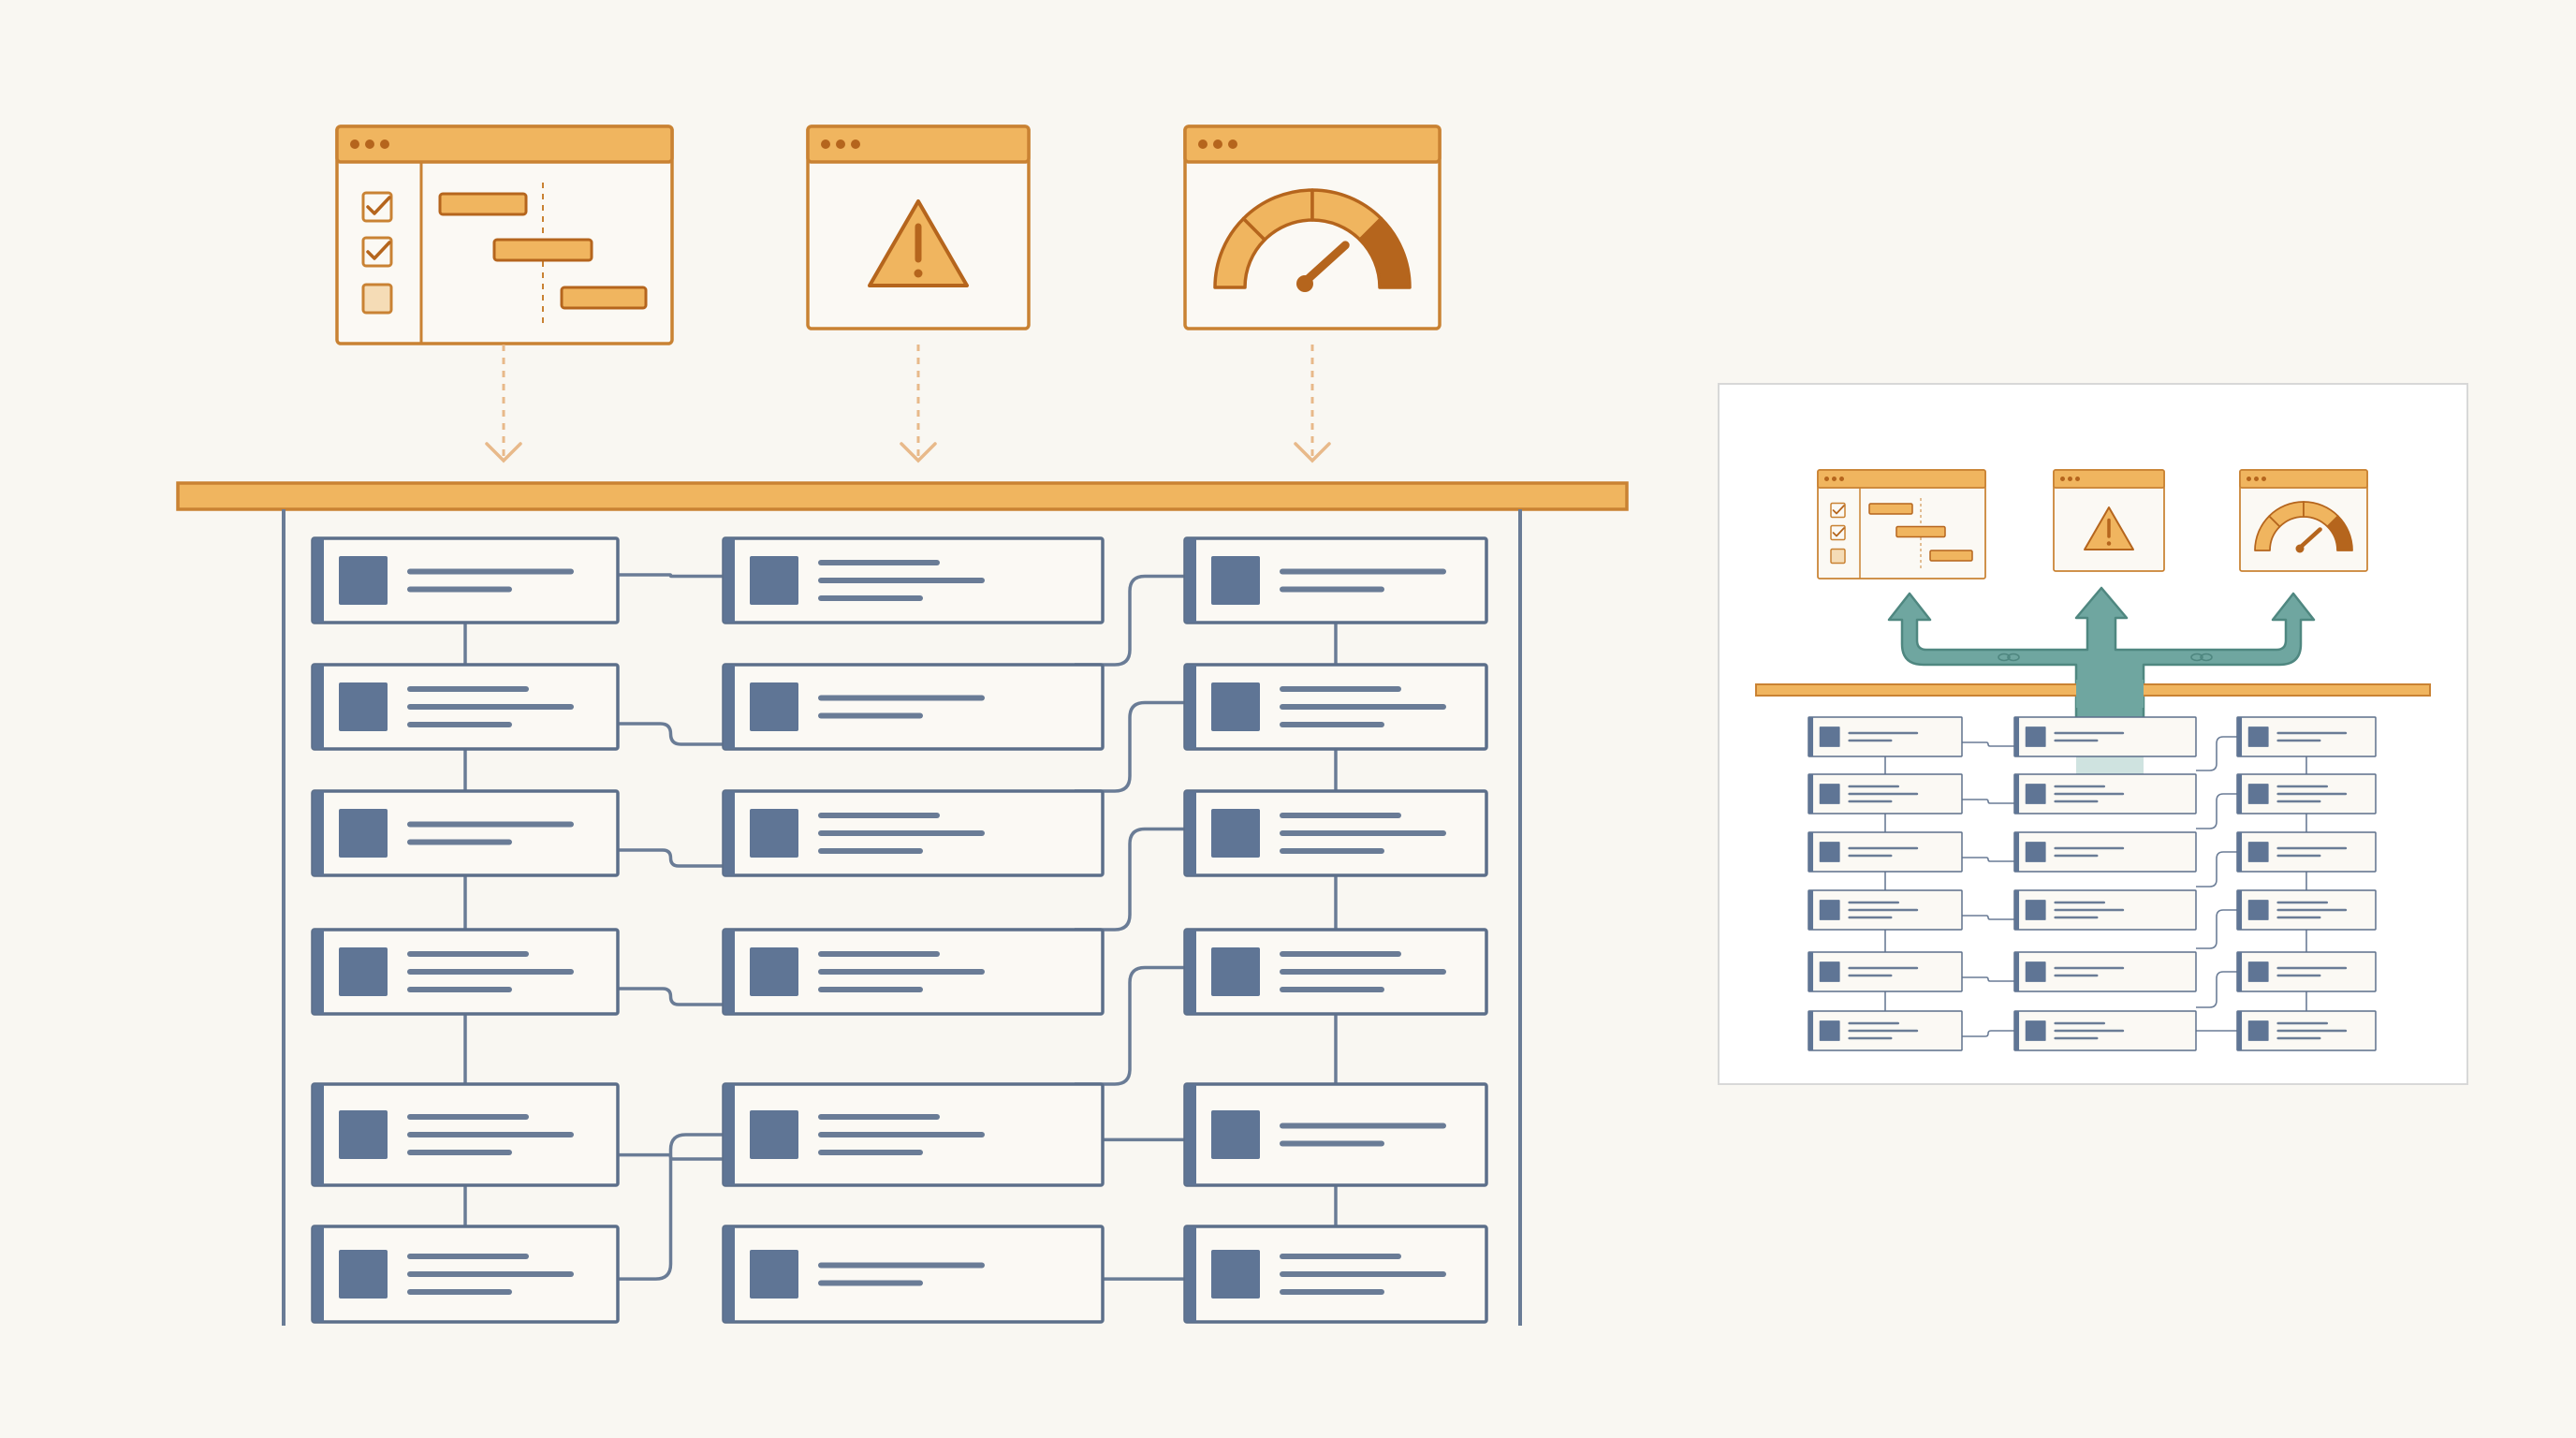 The width and height of the screenshot is (2576, 1438). I want to click on inset-panel, so click(2093, 734).